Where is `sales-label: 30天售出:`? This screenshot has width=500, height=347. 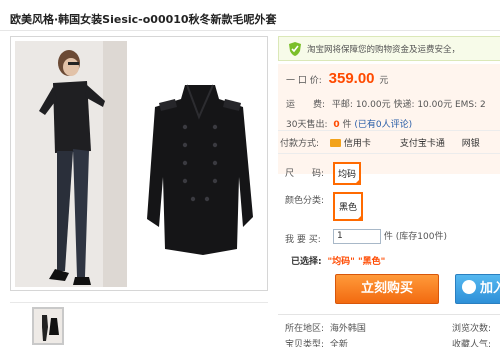 sales-label: 30天售出: is located at coordinates (307, 125).